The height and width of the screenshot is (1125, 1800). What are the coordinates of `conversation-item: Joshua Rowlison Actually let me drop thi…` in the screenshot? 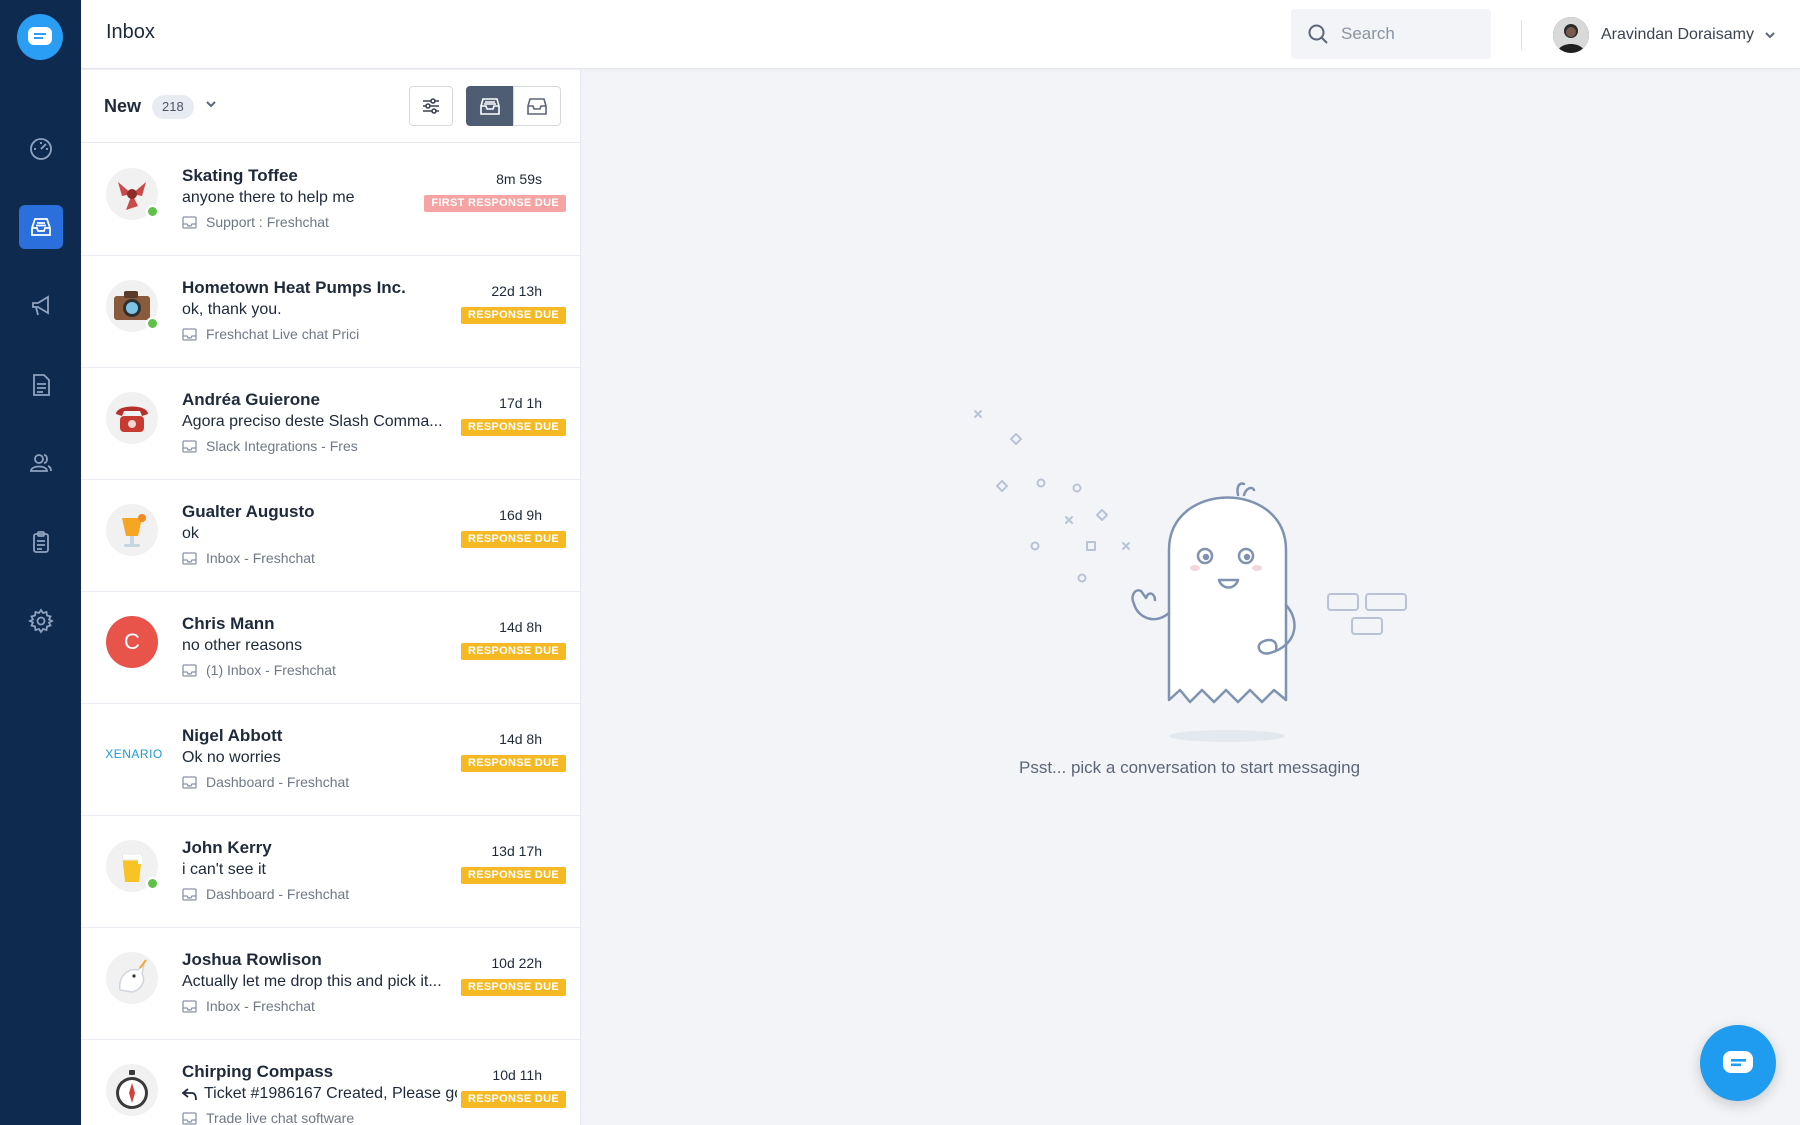 It's located at (330, 984).